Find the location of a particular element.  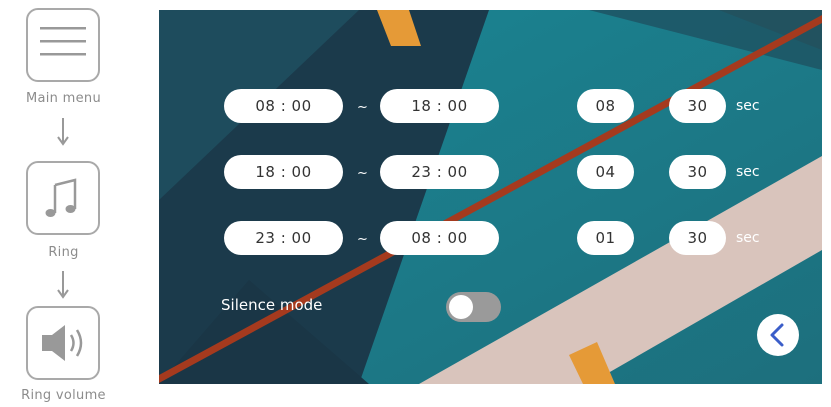

main-menu-label: Main menu is located at coordinates (63, 98).